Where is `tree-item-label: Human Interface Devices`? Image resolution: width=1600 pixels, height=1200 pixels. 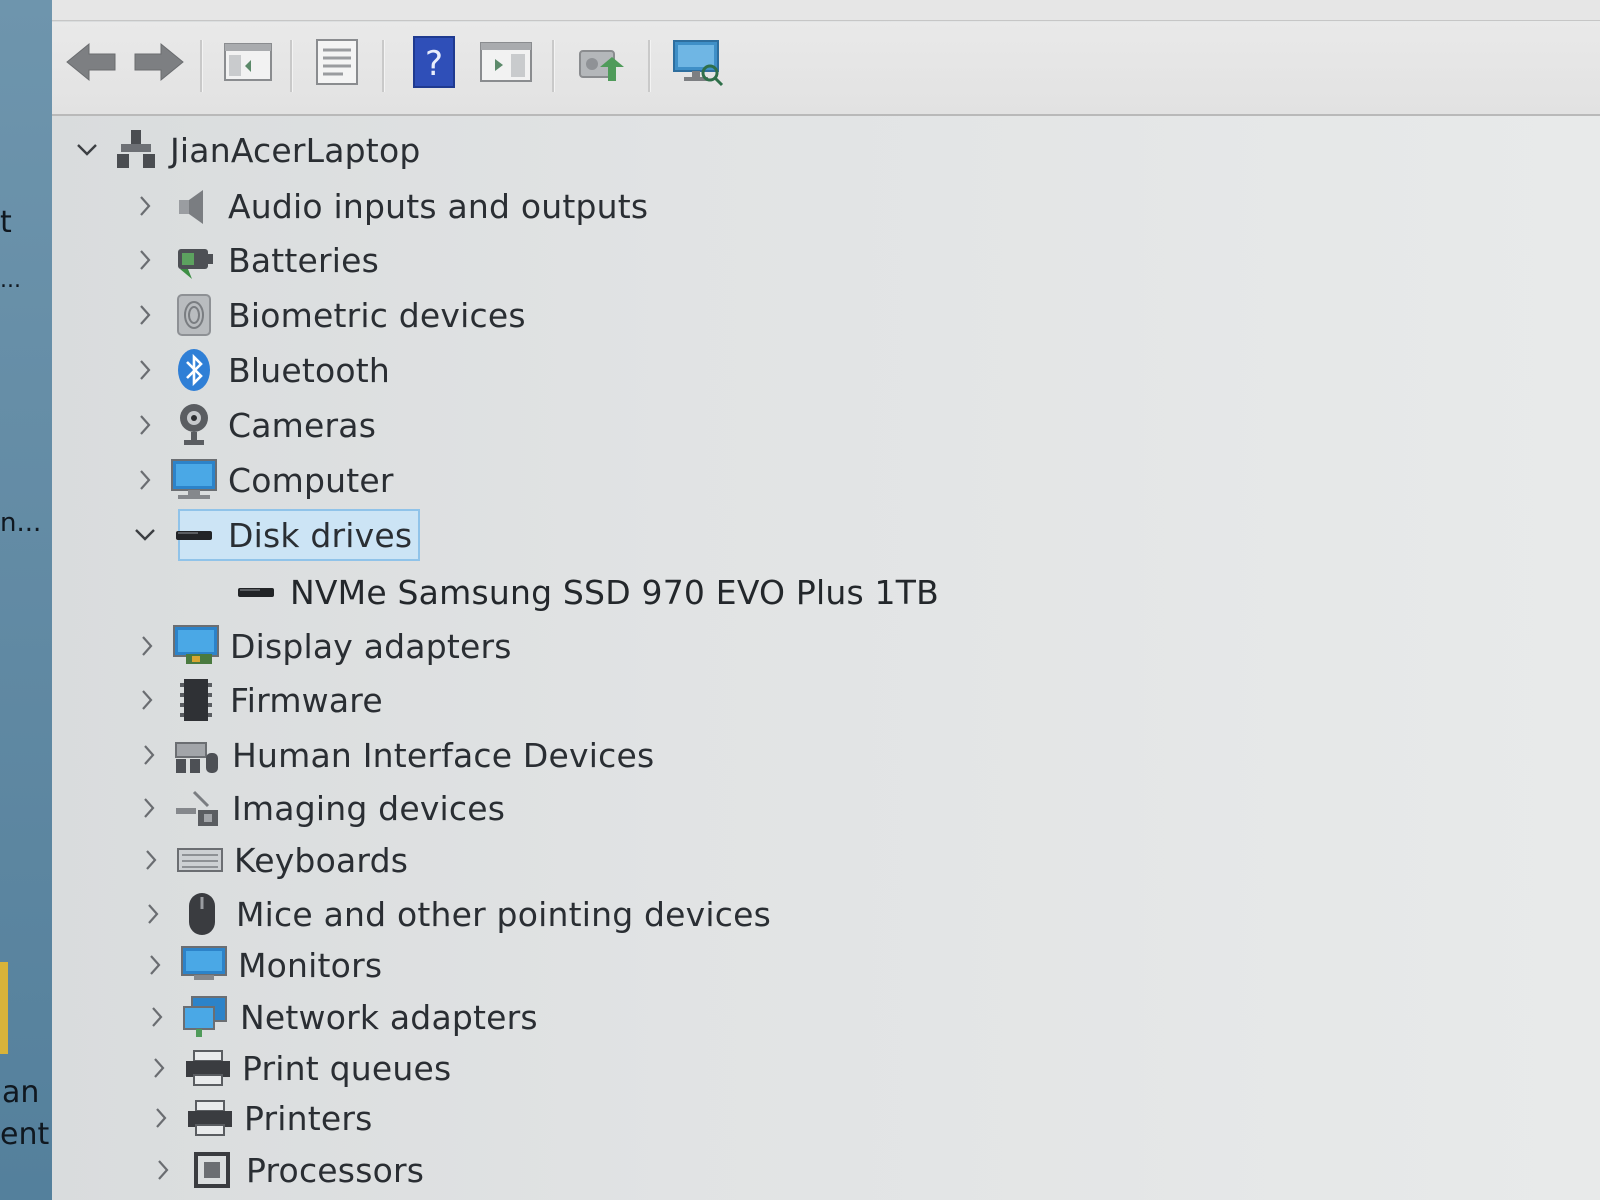
tree-item-label: Human Interface Devices is located at coordinates (443, 755).